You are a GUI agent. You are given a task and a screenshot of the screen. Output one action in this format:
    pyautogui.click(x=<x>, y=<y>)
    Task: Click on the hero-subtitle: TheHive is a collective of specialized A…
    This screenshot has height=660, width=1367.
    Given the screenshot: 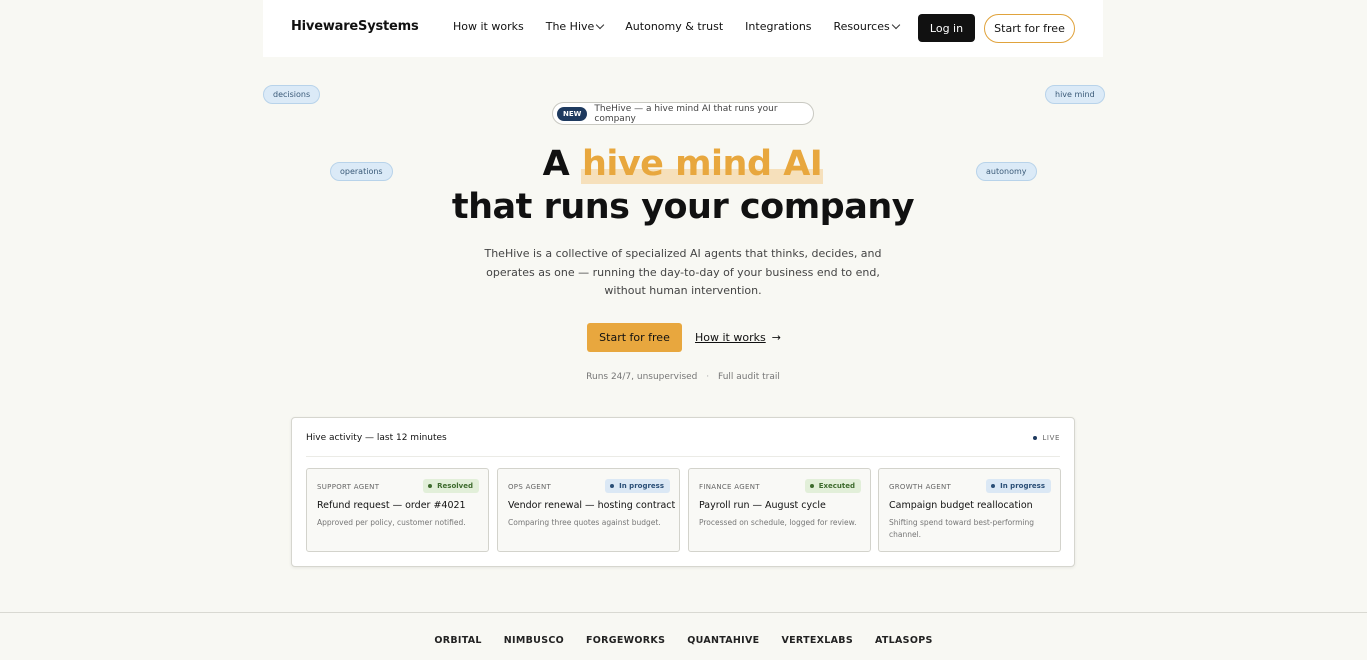 What is the action you would take?
    pyautogui.click(x=683, y=272)
    